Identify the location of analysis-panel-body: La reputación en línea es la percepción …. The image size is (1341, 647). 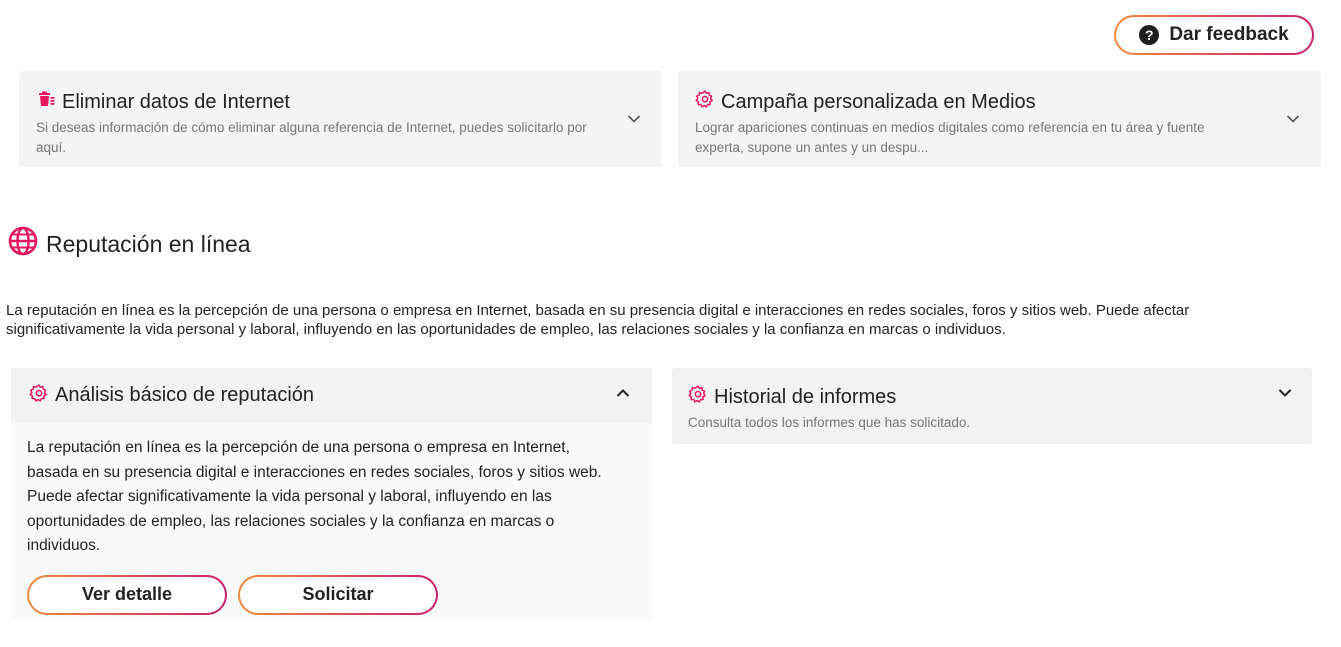
(314, 496).